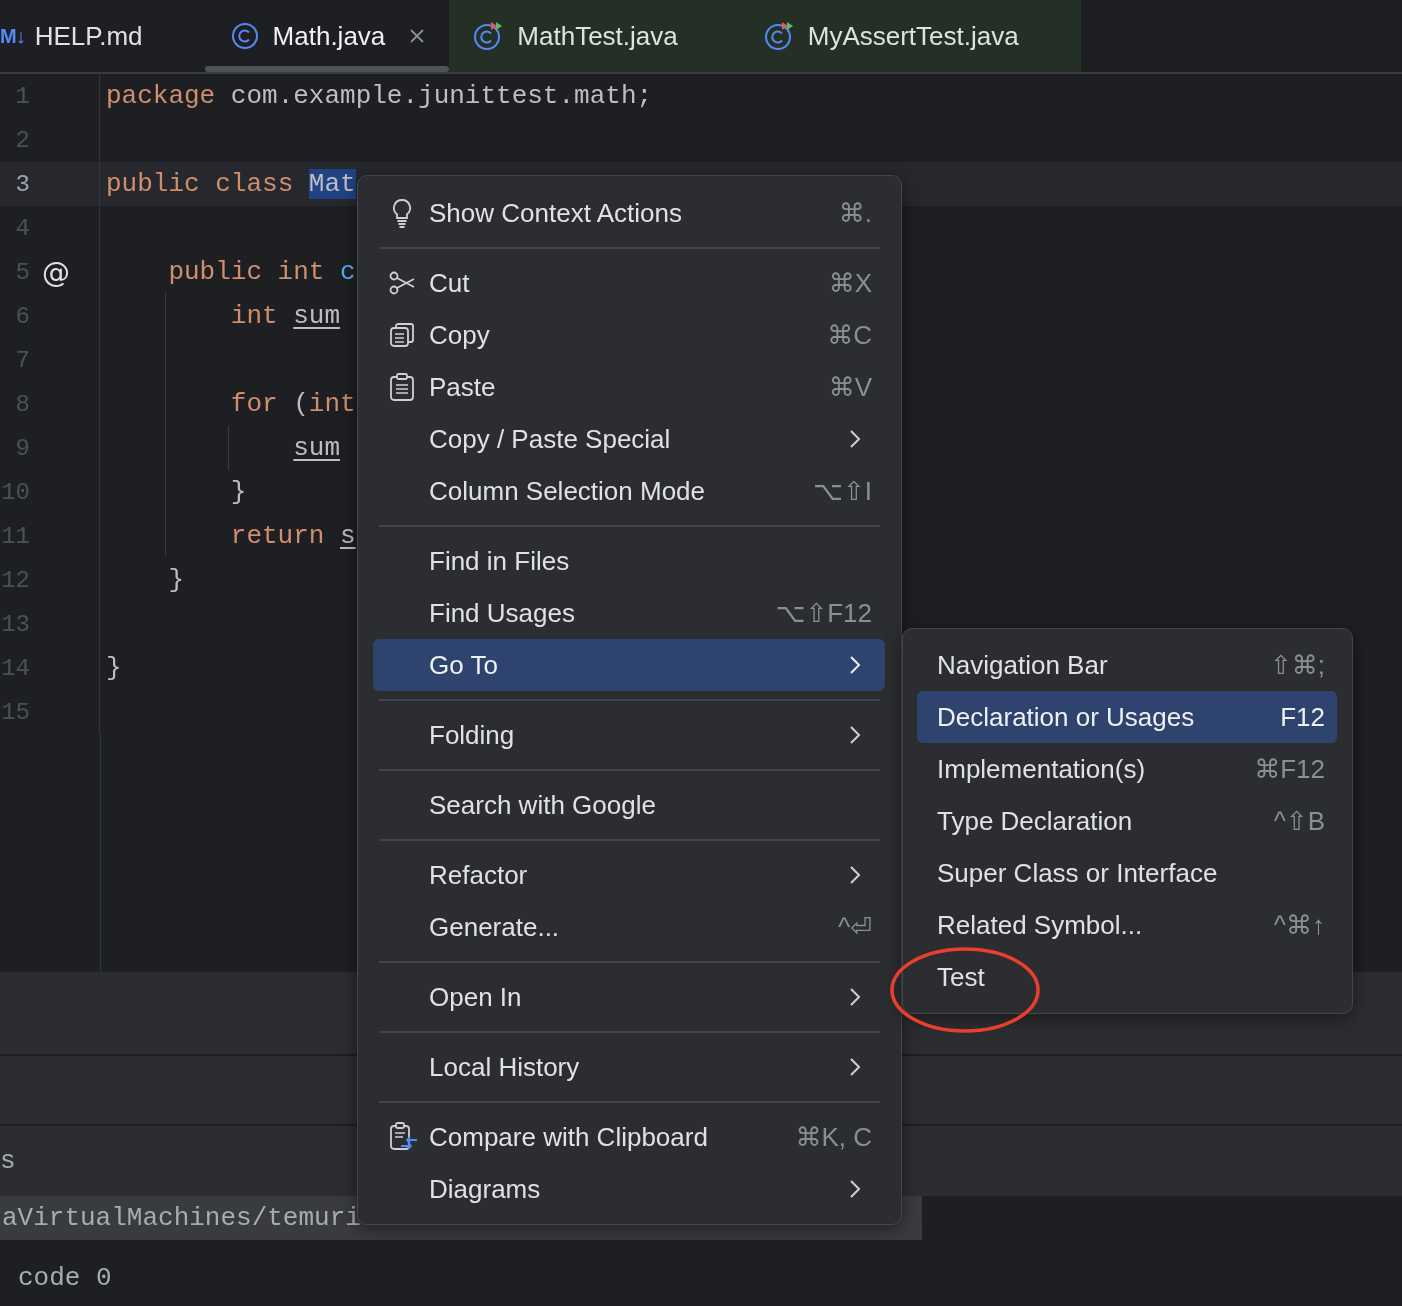 This screenshot has width=1402, height=1306. Describe the element at coordinates (629, 491) in the screenshot. I see `menu-item: Column Selection Mode ⌥⇧I` at that location.